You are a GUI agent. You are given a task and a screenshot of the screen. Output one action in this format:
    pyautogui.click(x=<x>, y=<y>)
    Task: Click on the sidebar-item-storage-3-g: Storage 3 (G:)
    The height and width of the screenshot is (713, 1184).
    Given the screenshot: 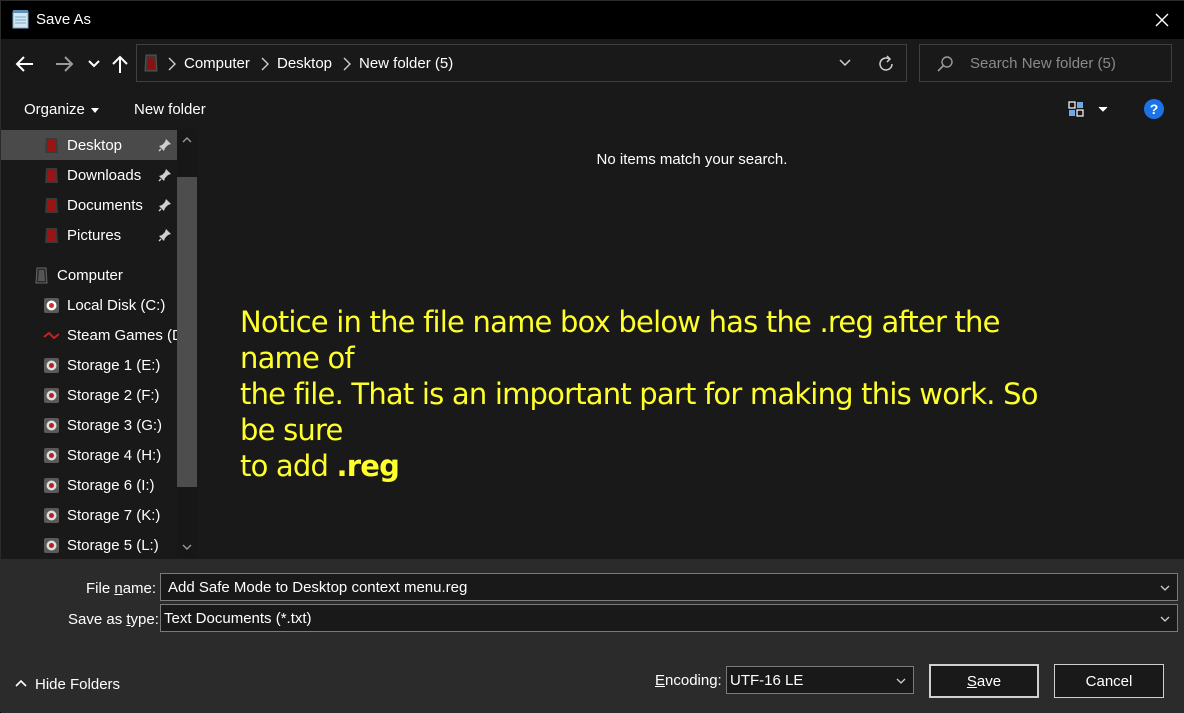 What is the action you would take?
    pyautogui.click(x=89, y=425)
    